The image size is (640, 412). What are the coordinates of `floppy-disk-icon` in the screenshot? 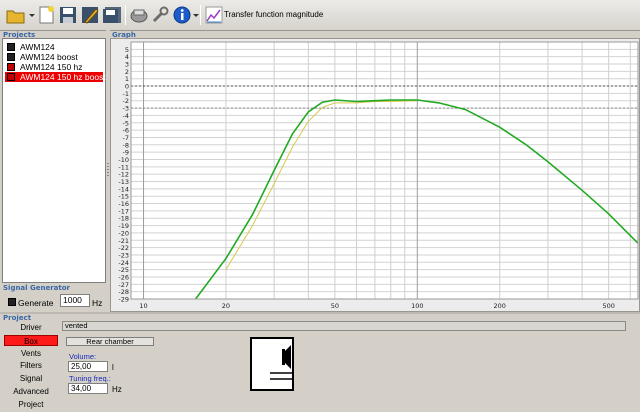 It's located at (68, 15).